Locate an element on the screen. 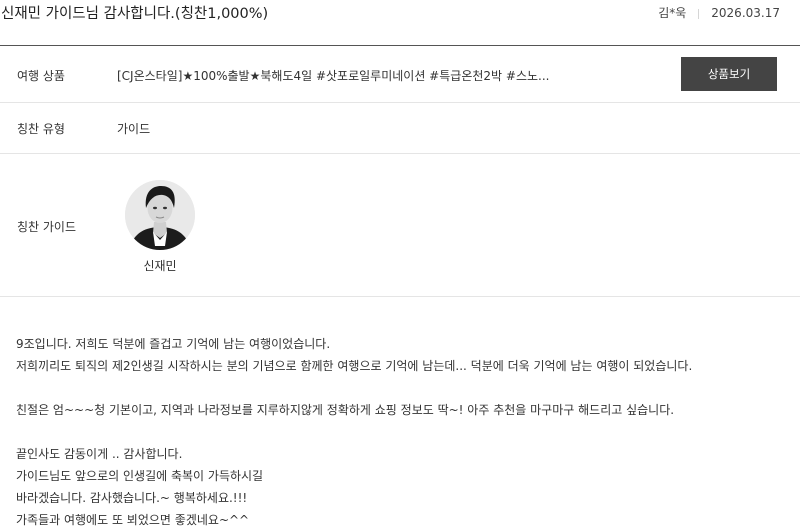 Image resolution: width=800 pixels, height=531 pixels. guide-avatar is located at coordinates (160, 215).